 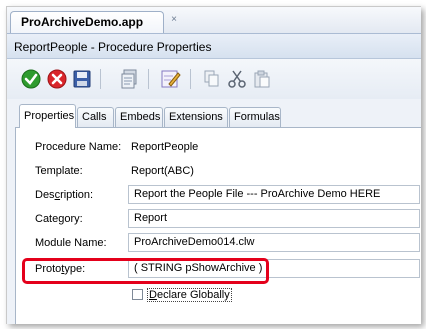 I want to click on prototype-highlight-box, so click(x=145, y=271).